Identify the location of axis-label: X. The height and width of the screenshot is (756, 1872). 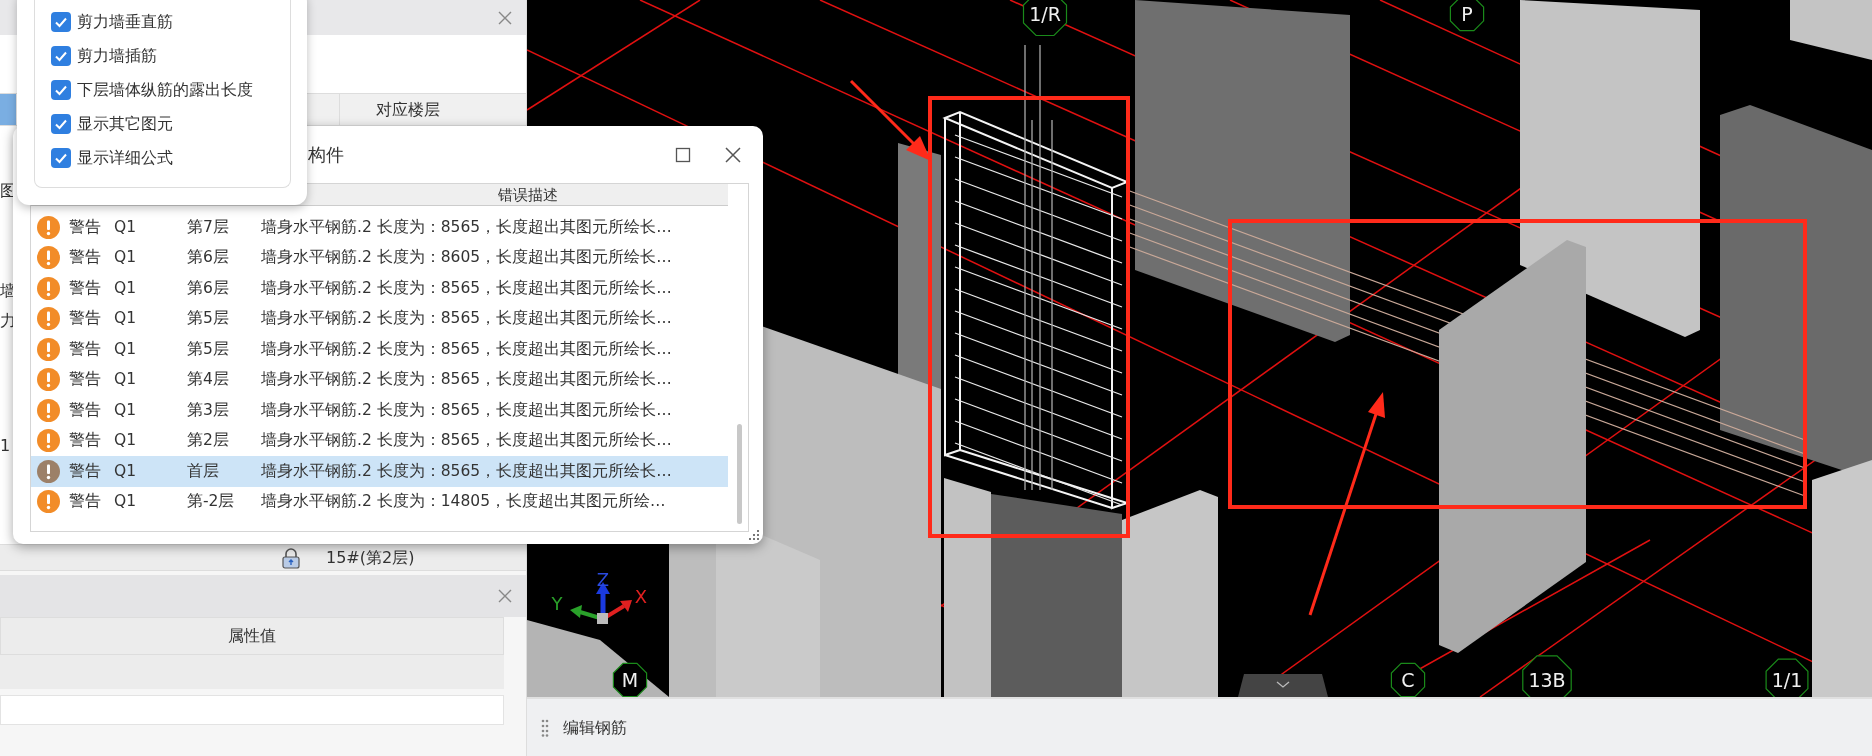
(641, 596).